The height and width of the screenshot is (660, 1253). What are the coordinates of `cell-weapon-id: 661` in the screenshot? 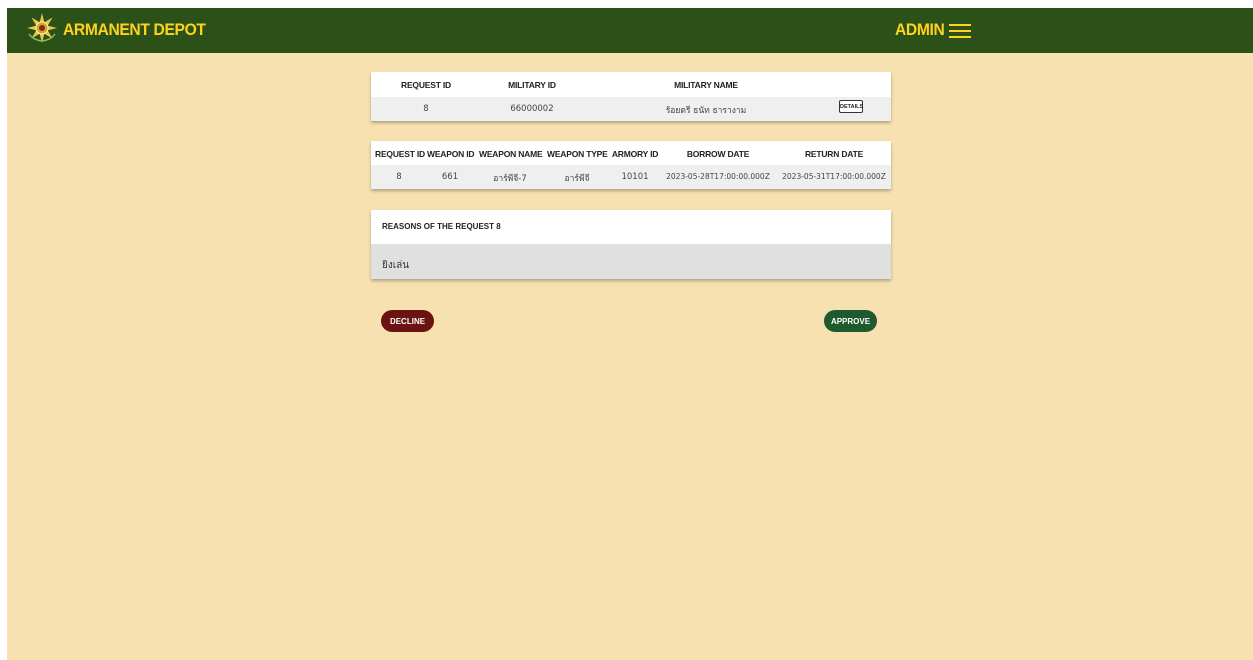 It's located at (450, 177).